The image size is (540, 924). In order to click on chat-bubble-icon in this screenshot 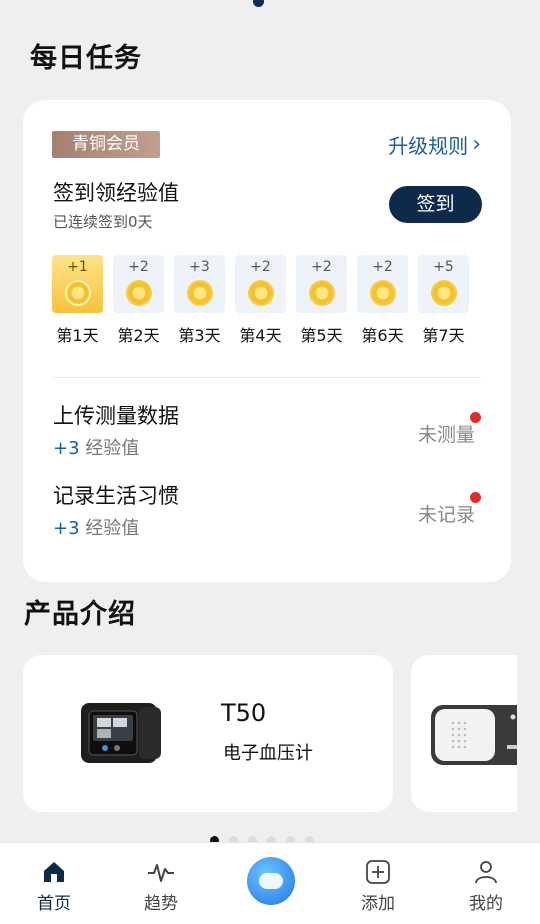, I will do `click(271, 881)`.